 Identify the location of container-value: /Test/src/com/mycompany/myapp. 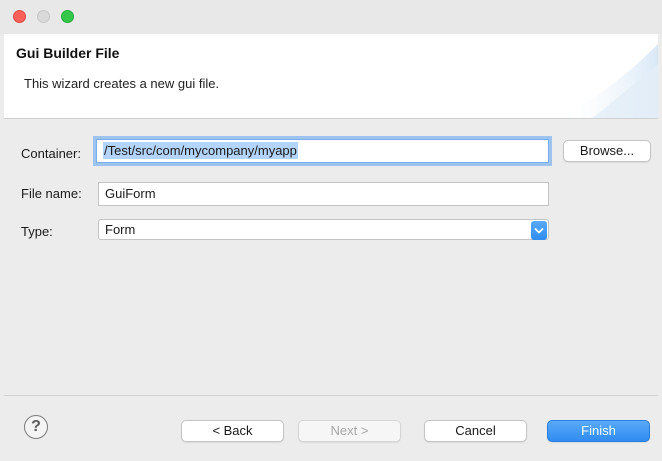
(200, 150).